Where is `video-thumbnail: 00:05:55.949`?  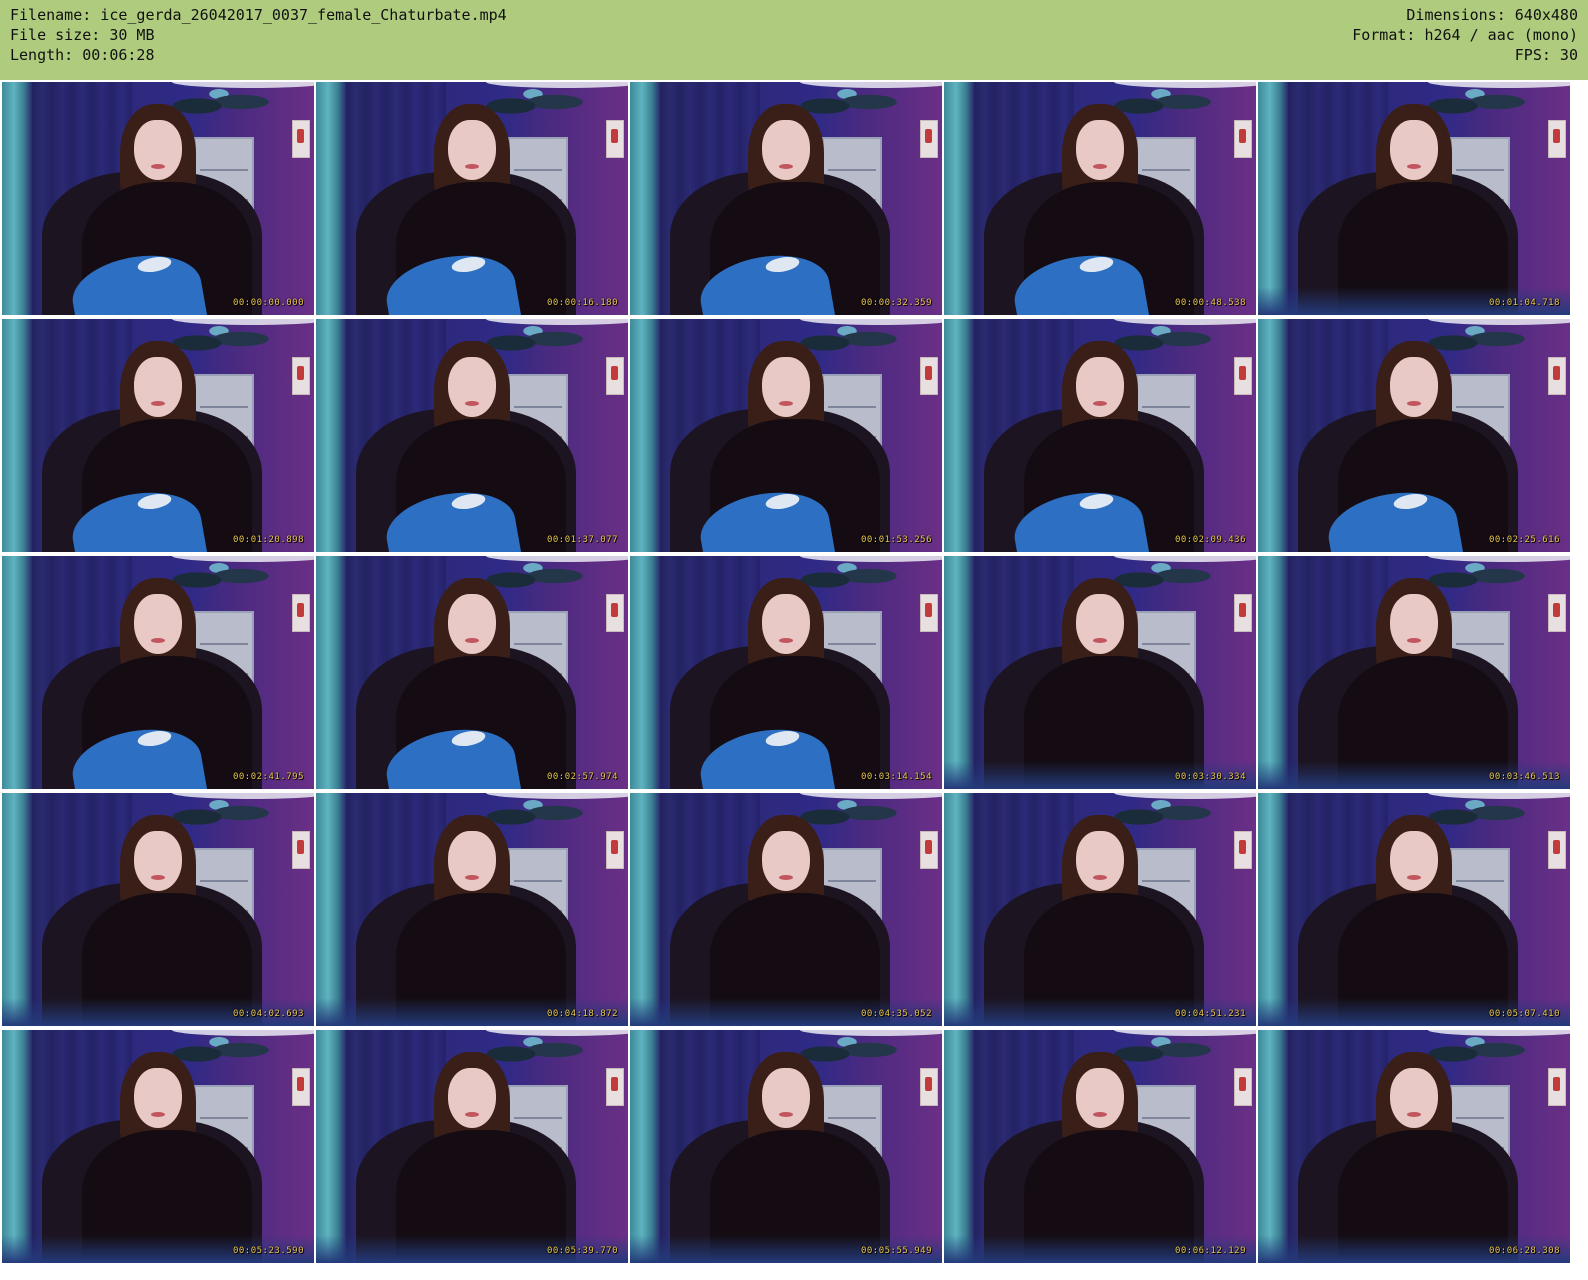
video-thumbnail: 00:05:55.949 is located at coordinates (786, 1146).